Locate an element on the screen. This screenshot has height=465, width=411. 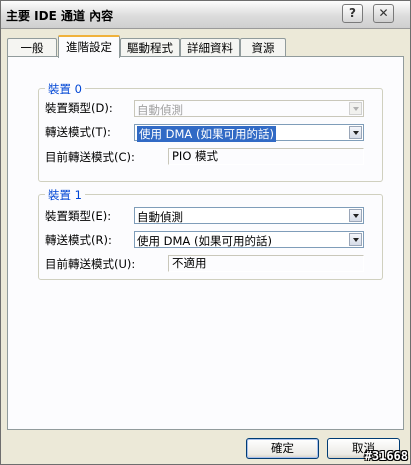
device1-transfer-select: 使用 DMA (如果可用的話) is located at coordinates (249, 239).